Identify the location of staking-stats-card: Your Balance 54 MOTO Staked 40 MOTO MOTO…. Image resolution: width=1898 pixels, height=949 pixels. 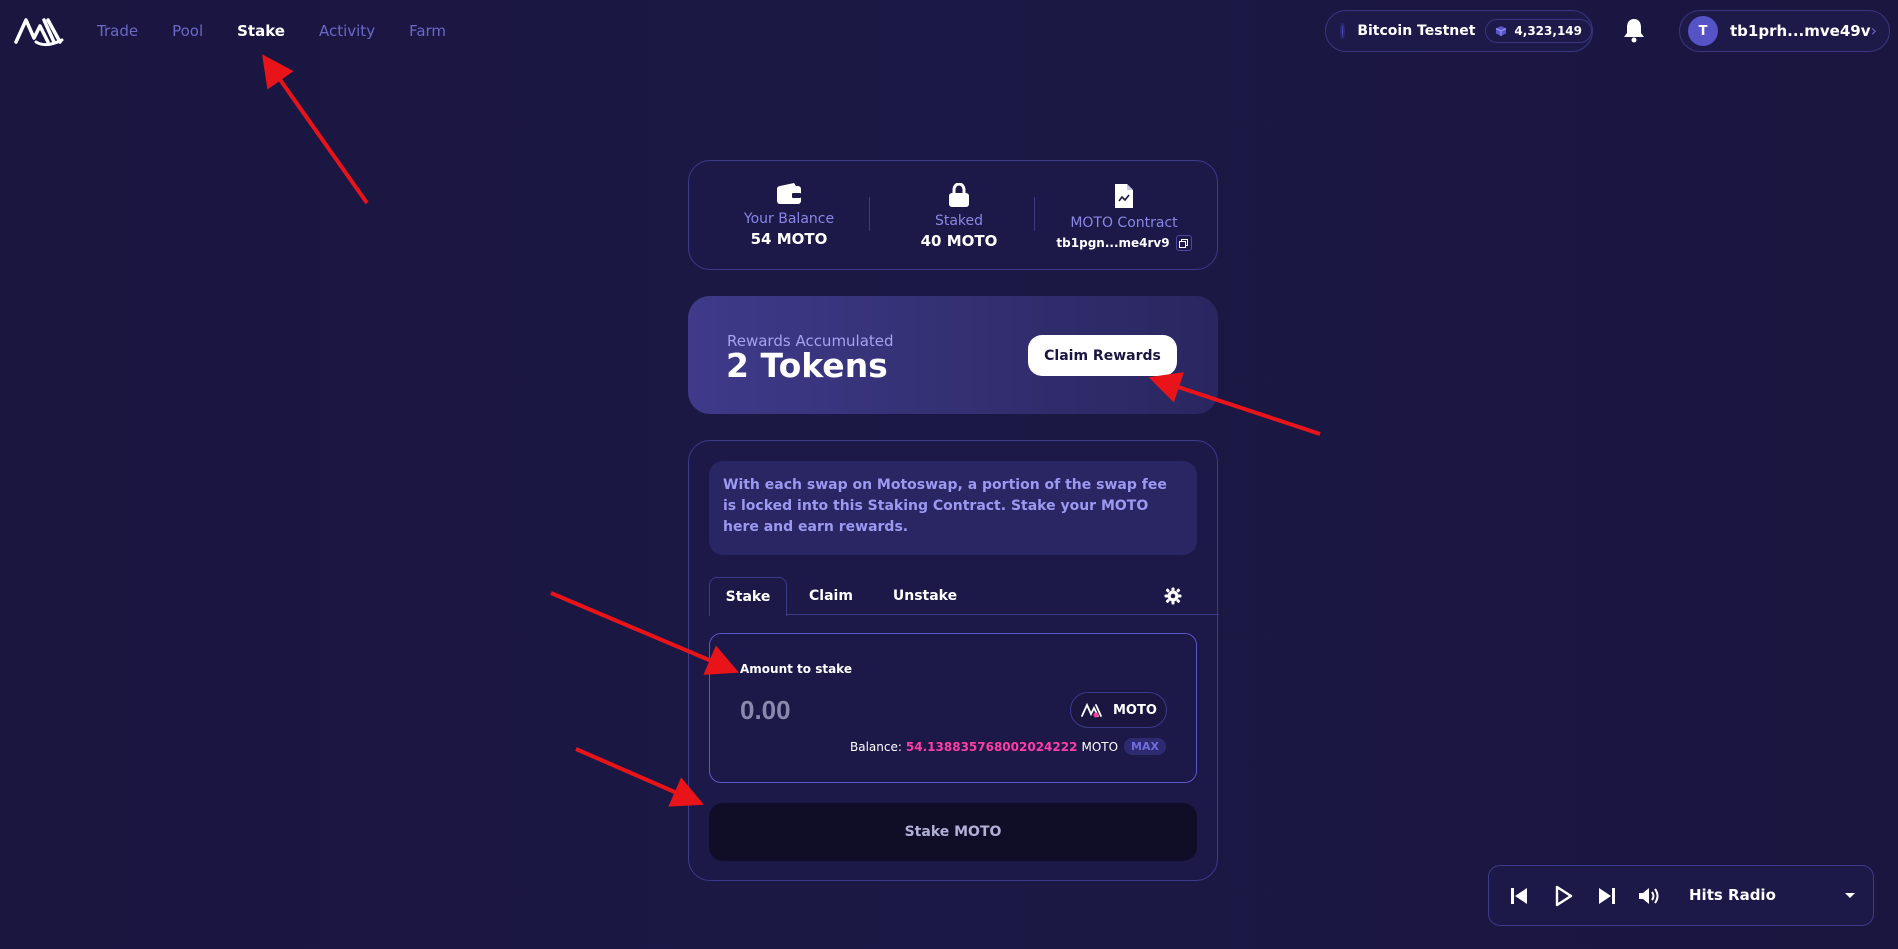
(953, 215).